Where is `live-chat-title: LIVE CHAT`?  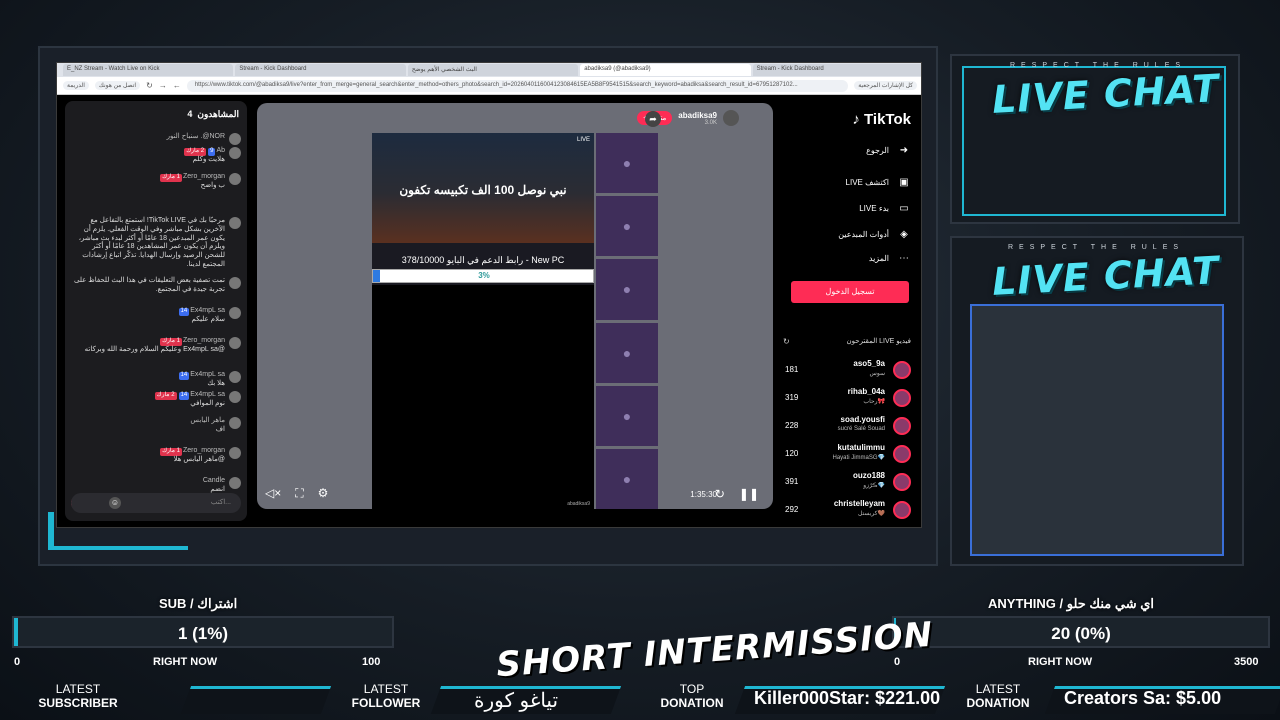
live-chat-title: LIVE CHAT is located at coordinates (1106, 276).